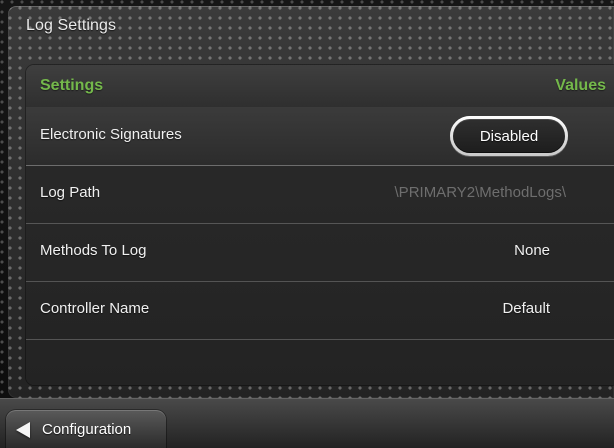 This screenshot has height=448, width=614. I want to click on setting-label-electronic-signatures: Electronic Signatures, so click(111, 134).